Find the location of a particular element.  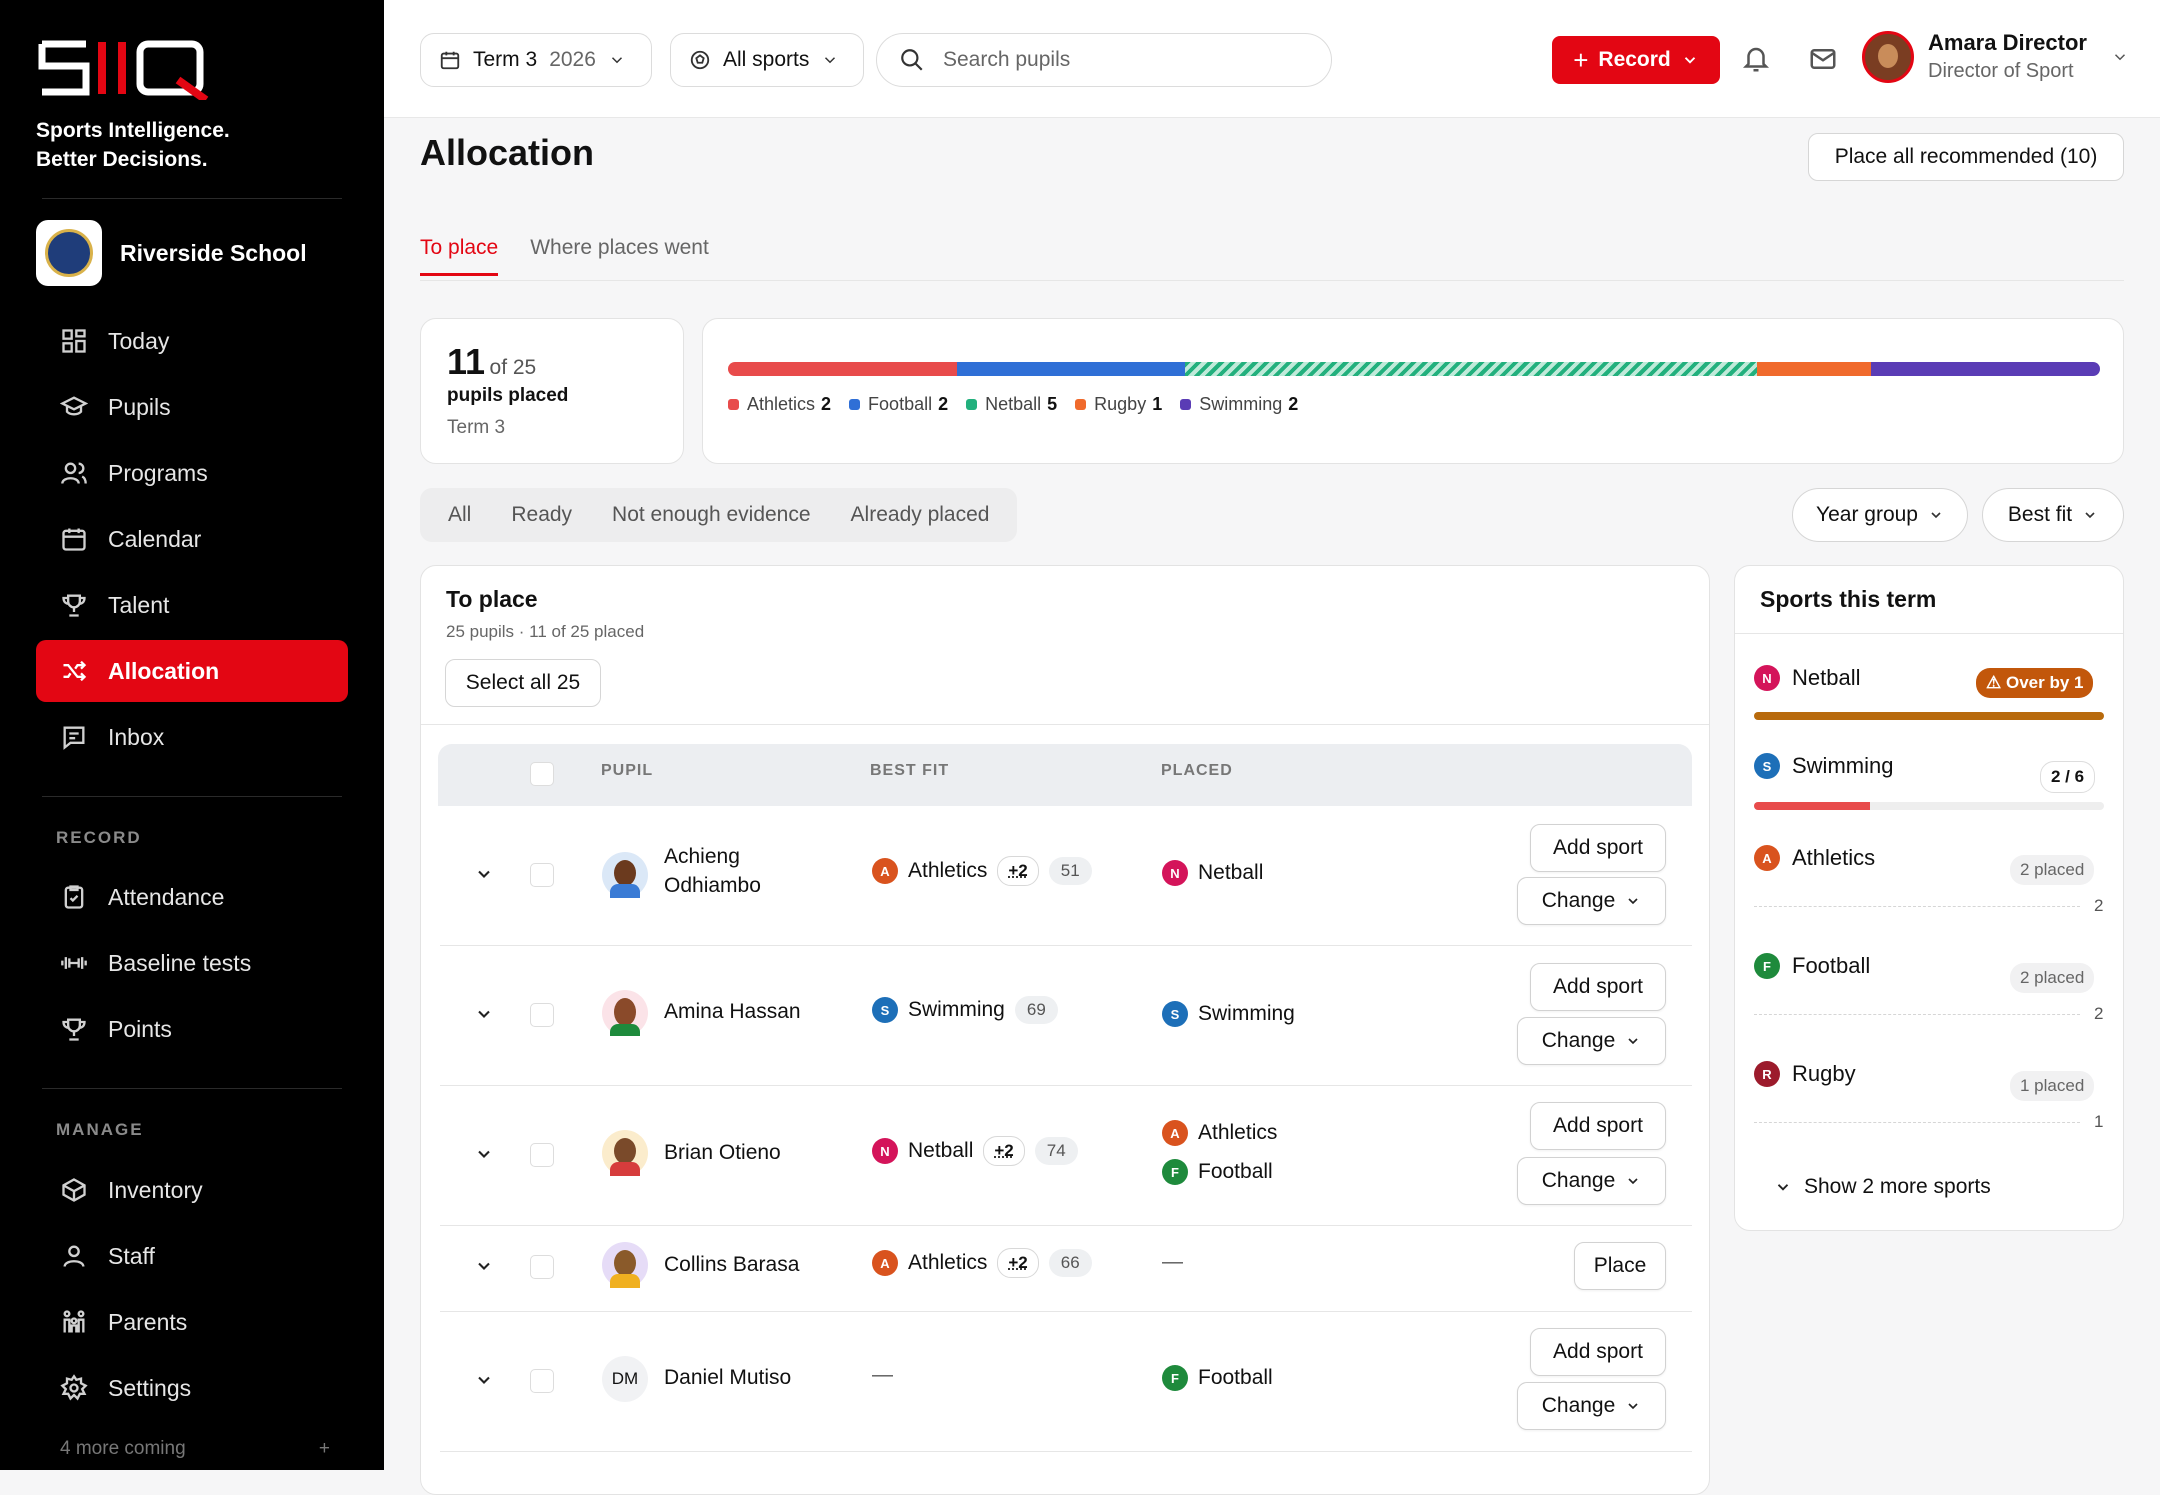

calendar-icon is located at coordinates (450, 60).